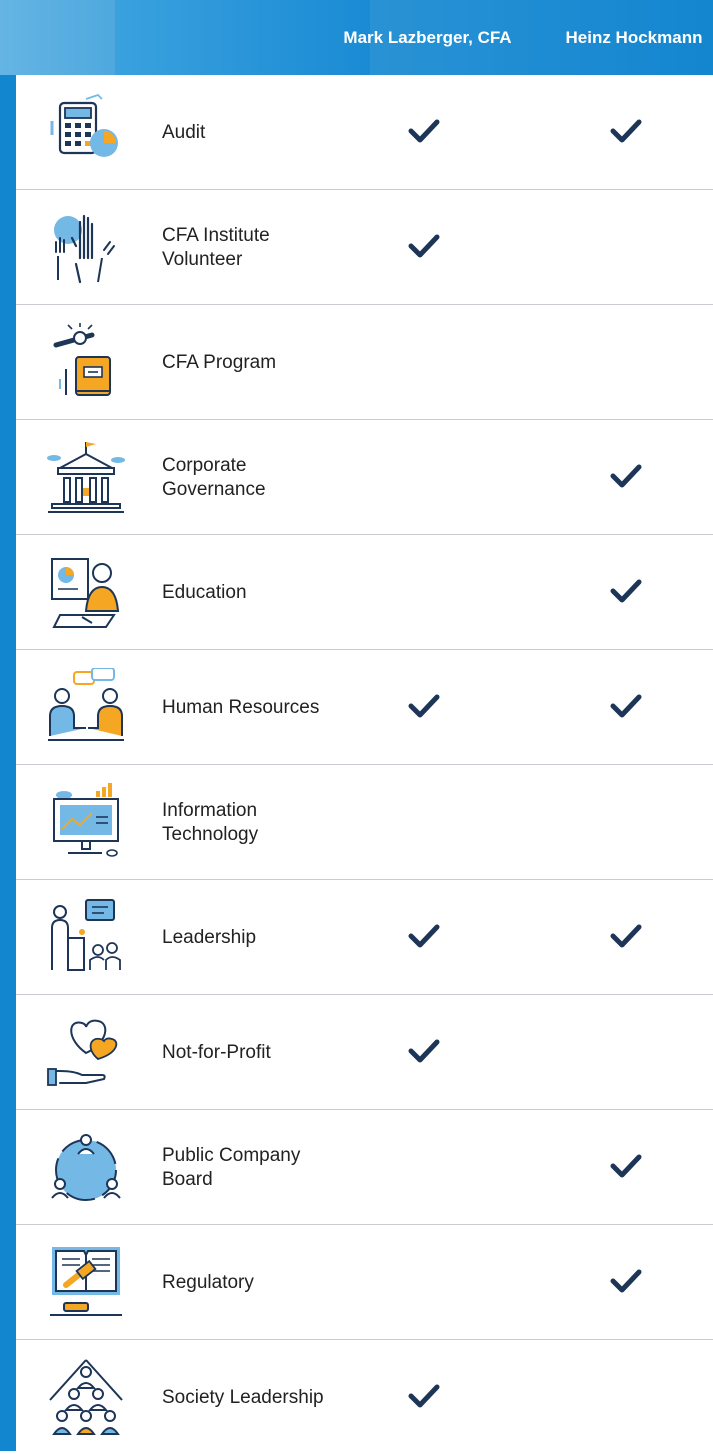  What do you see at coordinates (86, 1053) in the screenshot?
I see `hand-heart-icon` at bounding box center [86, 1053].